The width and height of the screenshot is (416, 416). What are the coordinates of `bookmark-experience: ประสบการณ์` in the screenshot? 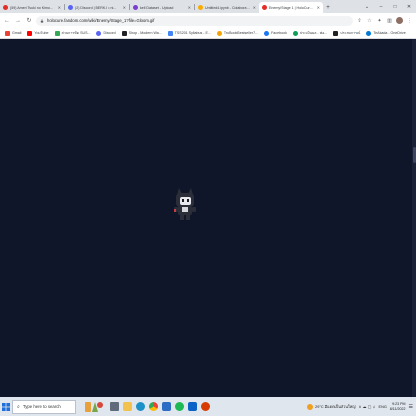 It's located at (346, 33).